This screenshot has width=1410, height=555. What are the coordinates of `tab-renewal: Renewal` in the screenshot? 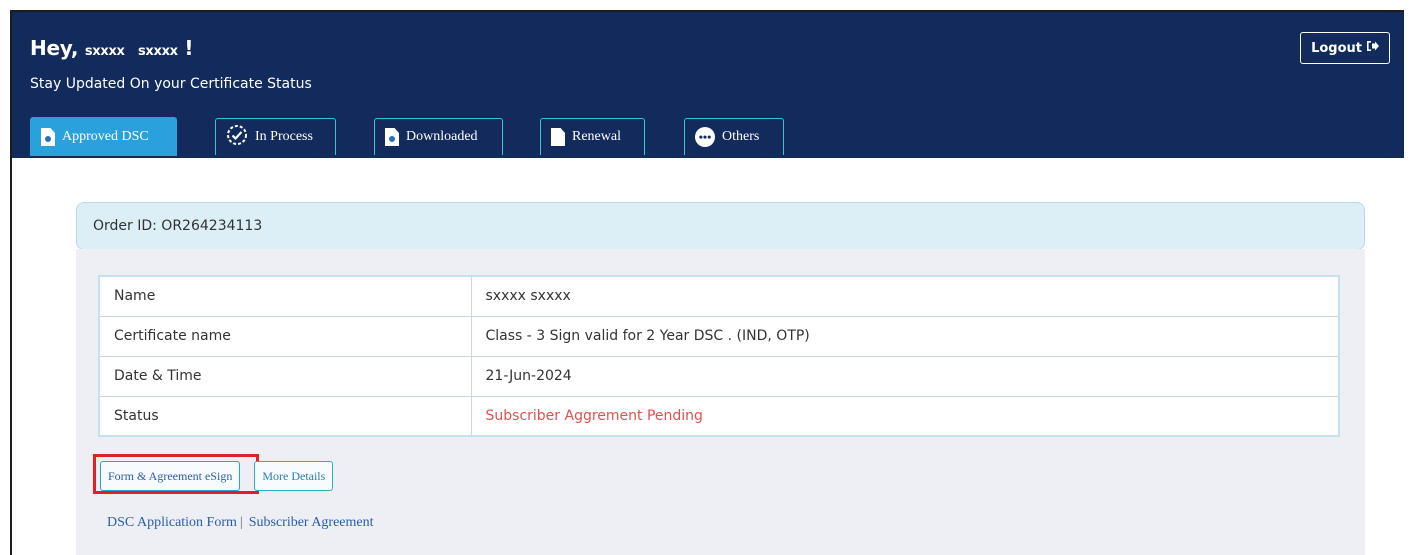 It's located at (592, 136).